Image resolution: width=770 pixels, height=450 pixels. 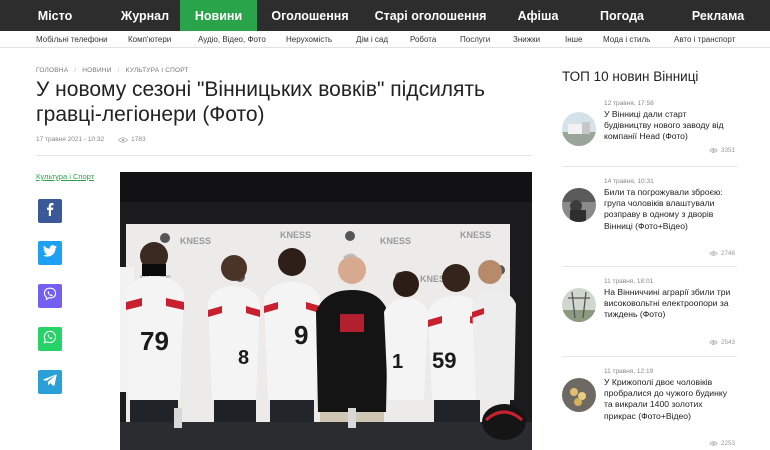 What do you see at coordinates (145, 15) in the screenshot?
I see `nav-item-zhurnal: Журнал` at bounding box center [145, 15].